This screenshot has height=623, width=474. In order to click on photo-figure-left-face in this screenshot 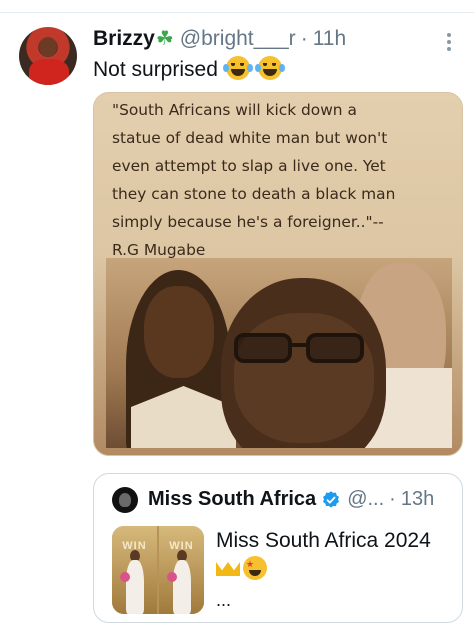, I will do `click(179, 332)`.